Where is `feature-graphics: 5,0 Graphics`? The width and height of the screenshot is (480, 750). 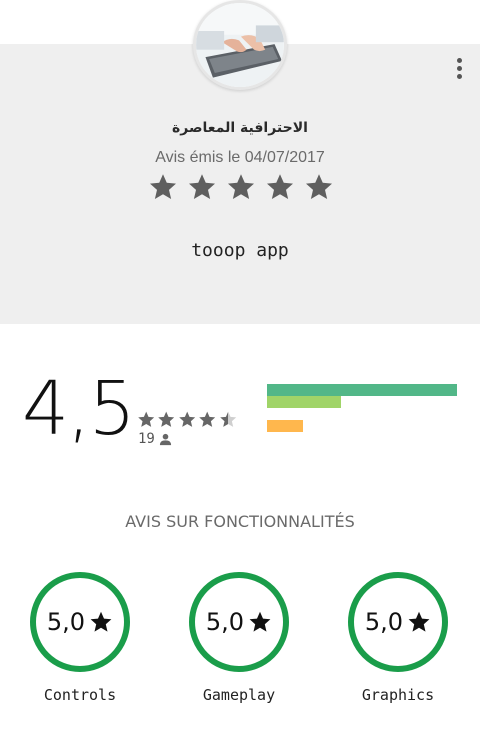
feature-graphics: 5,0 Graphics is located at coordinates (398, 638).